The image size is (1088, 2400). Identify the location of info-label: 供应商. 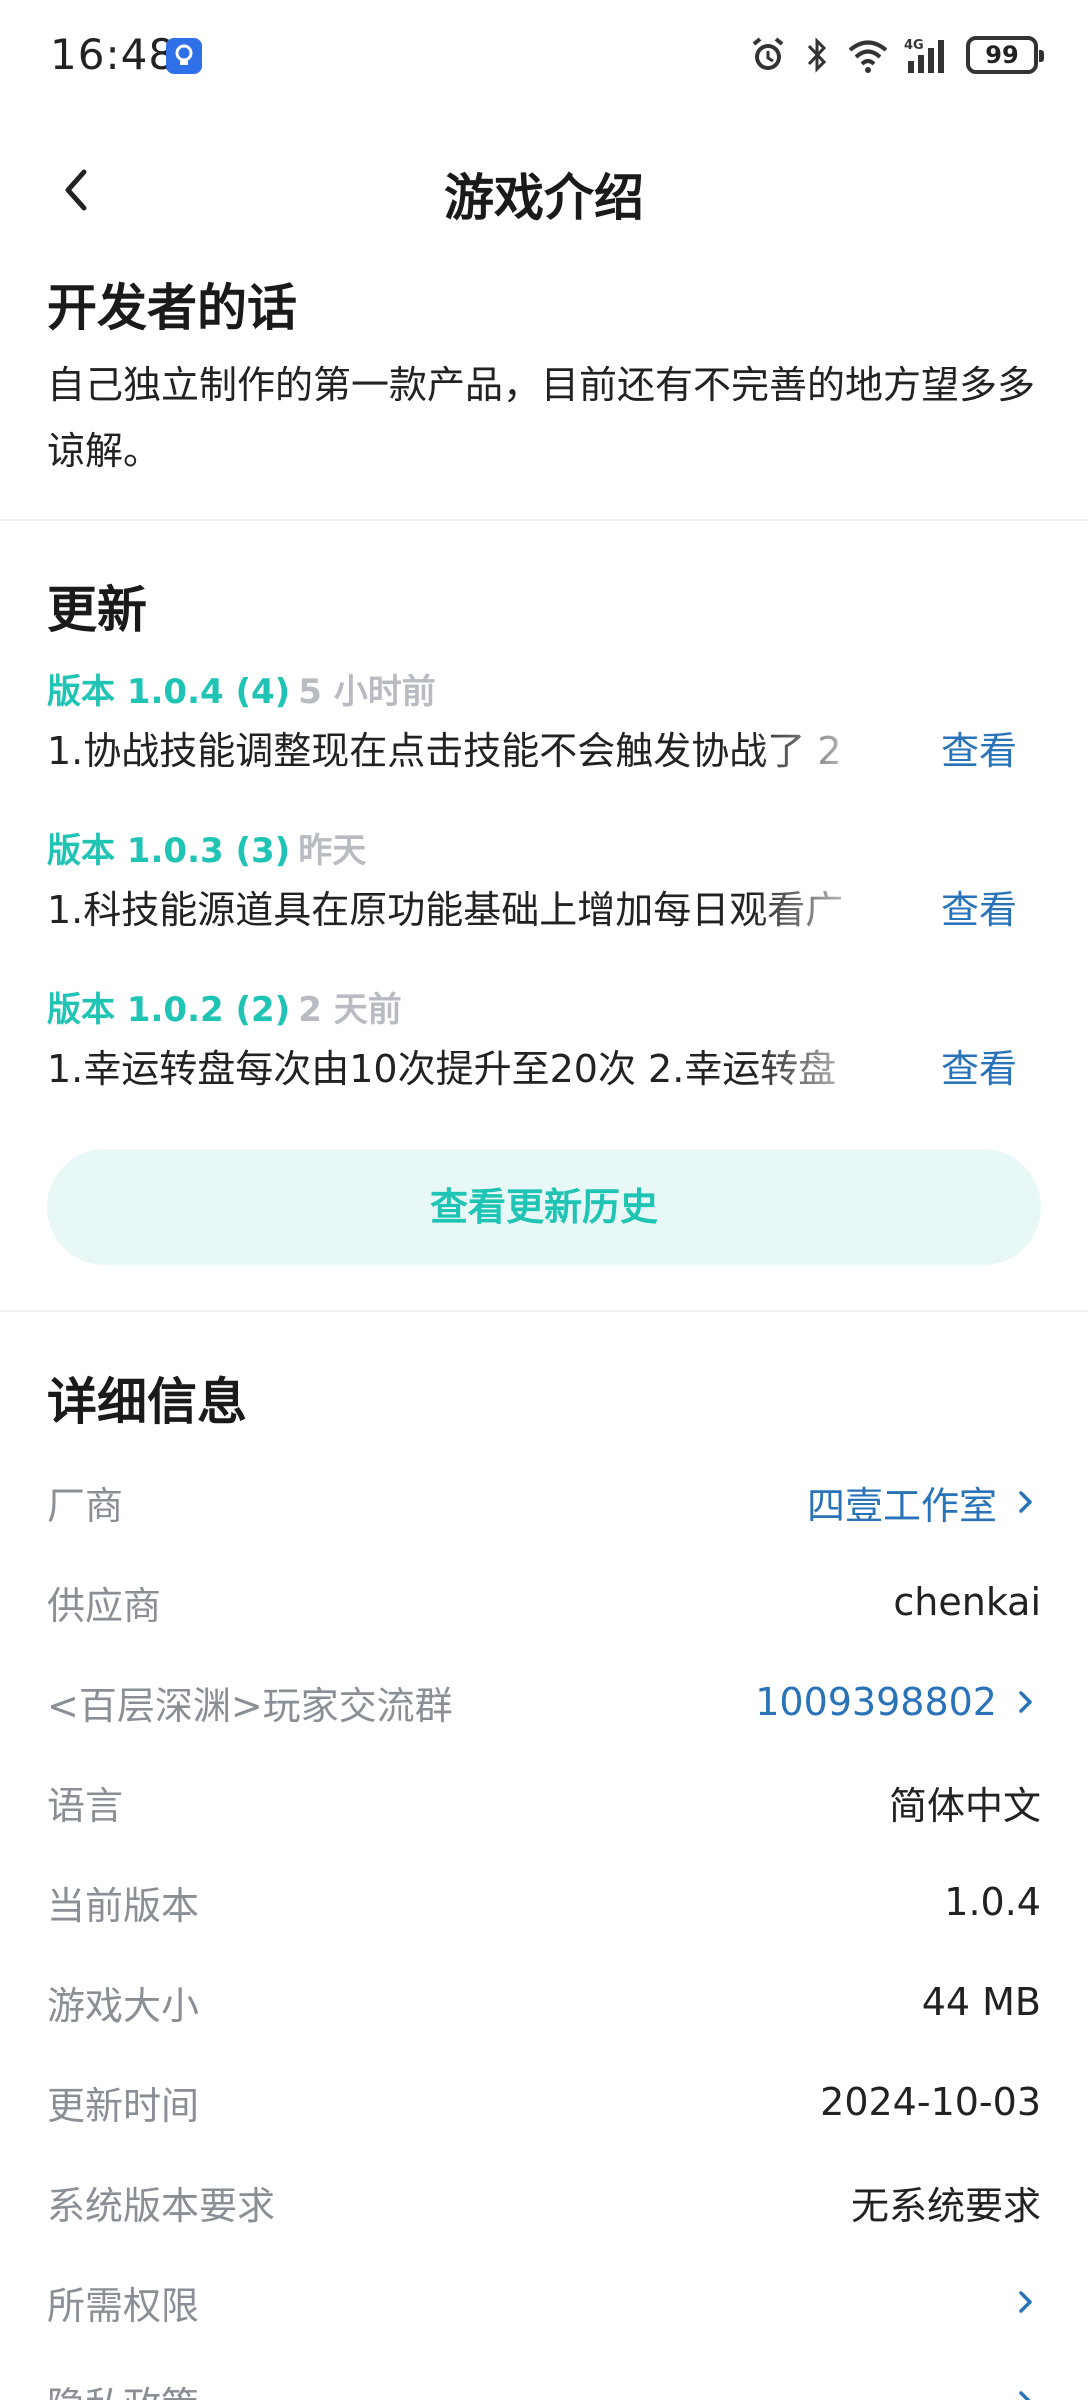
(104, 1605).